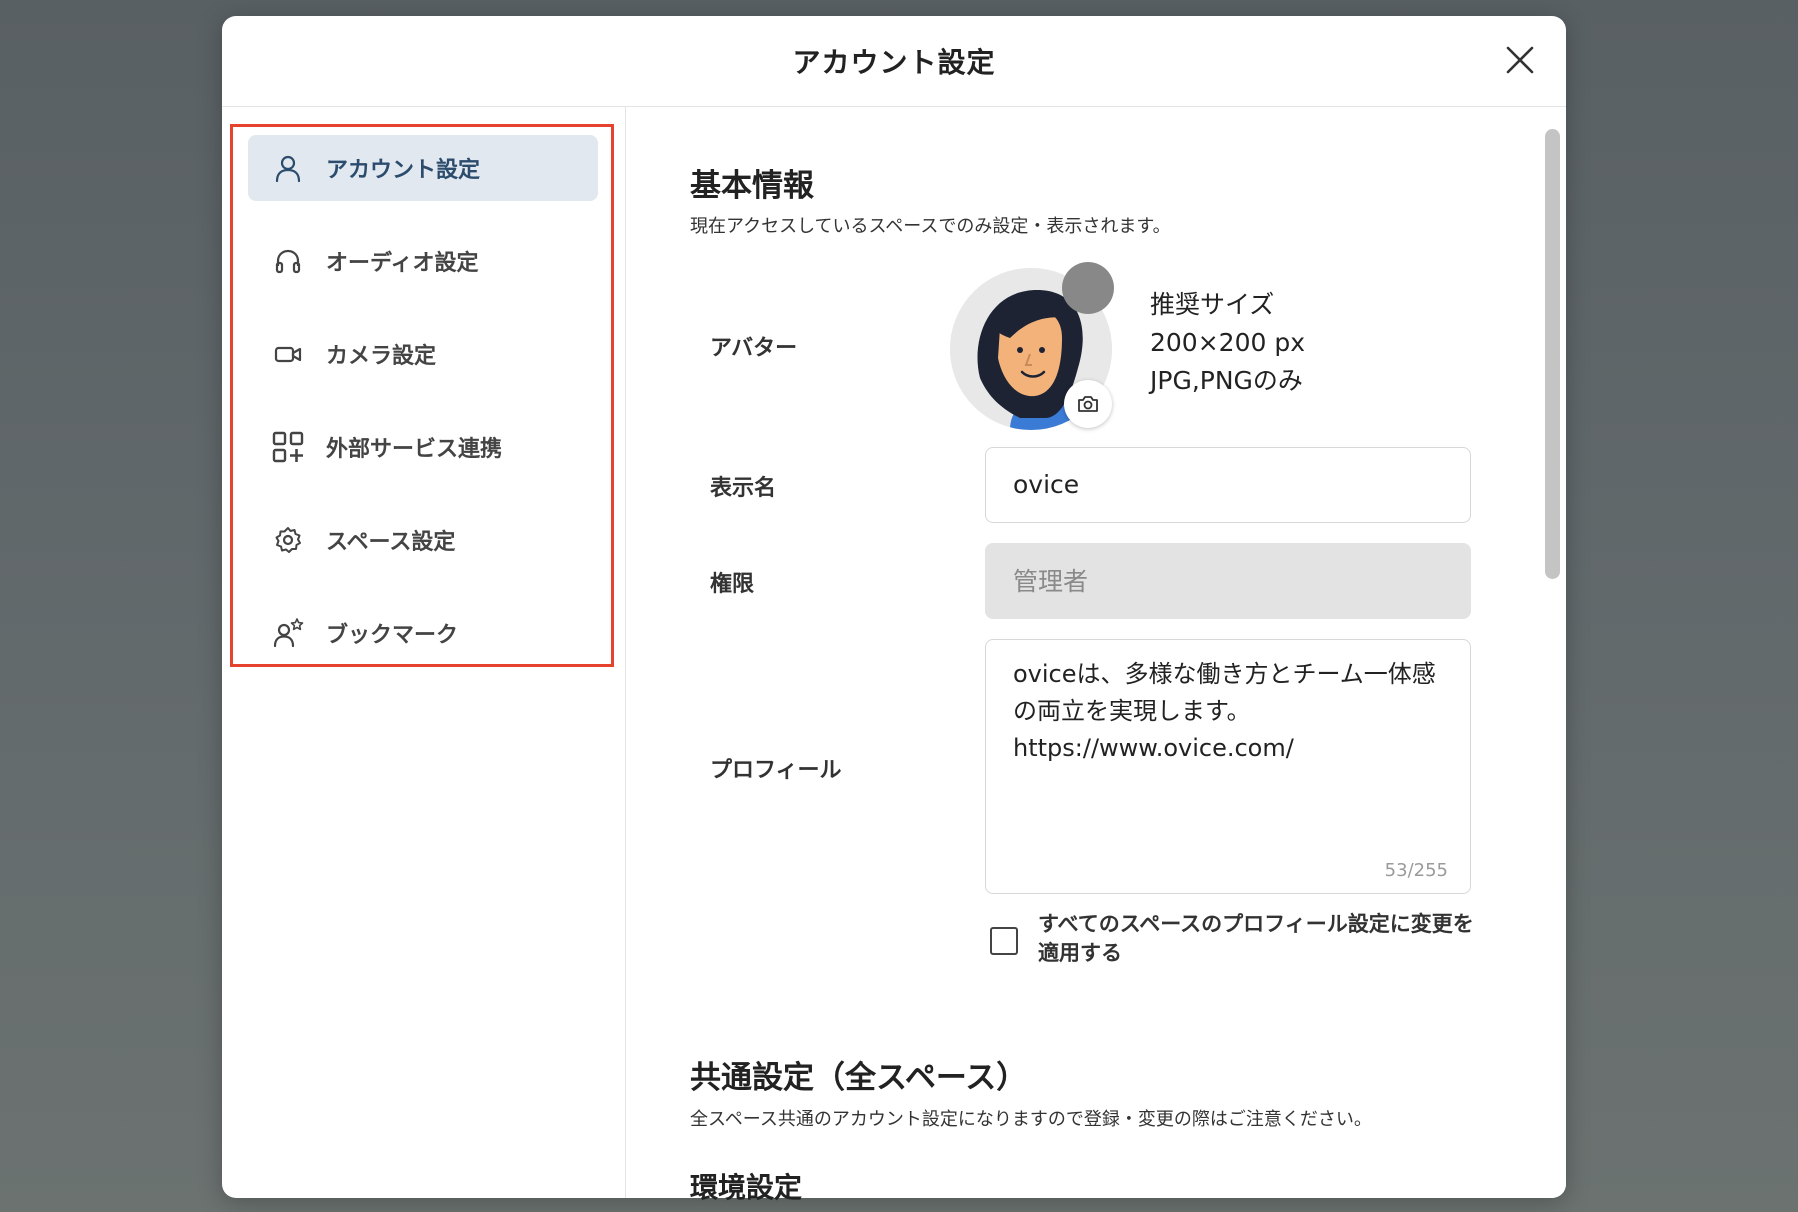 The width and height of the screenshot is (1798, 1212). I want to click on basic-info-title: 基本情報, so click(752, 186).